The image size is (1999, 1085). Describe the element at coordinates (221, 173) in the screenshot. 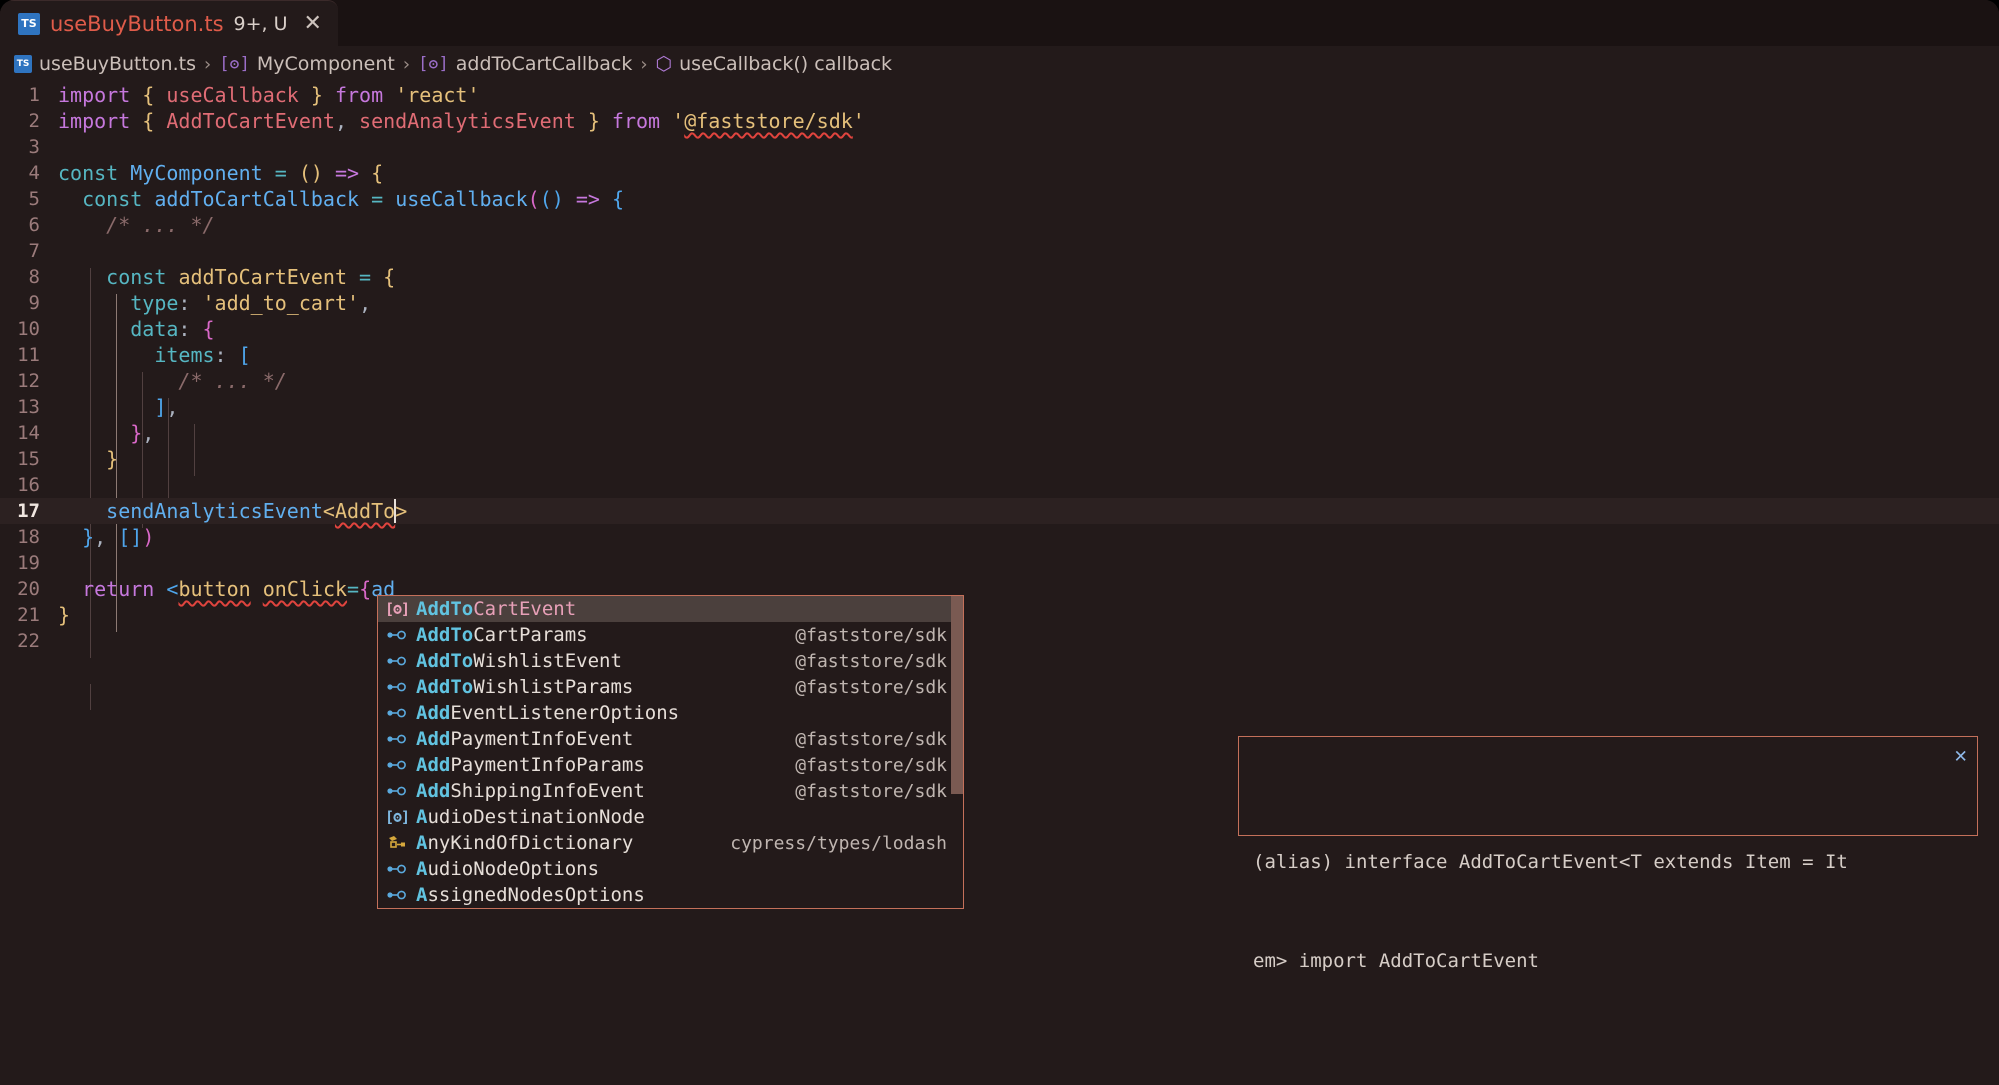

I see `line-content: const MyComponent = () => {` at that location.